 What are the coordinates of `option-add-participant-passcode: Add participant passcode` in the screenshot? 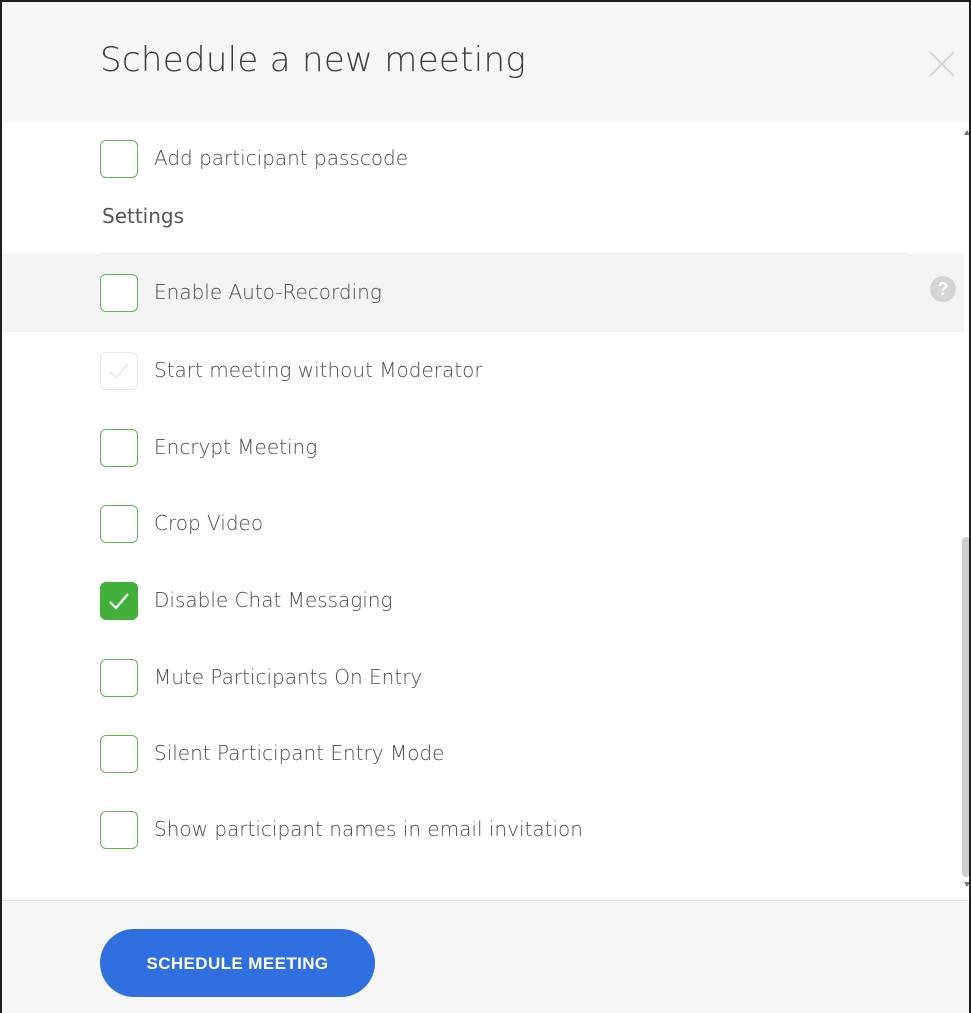 It's located at (479, 160).